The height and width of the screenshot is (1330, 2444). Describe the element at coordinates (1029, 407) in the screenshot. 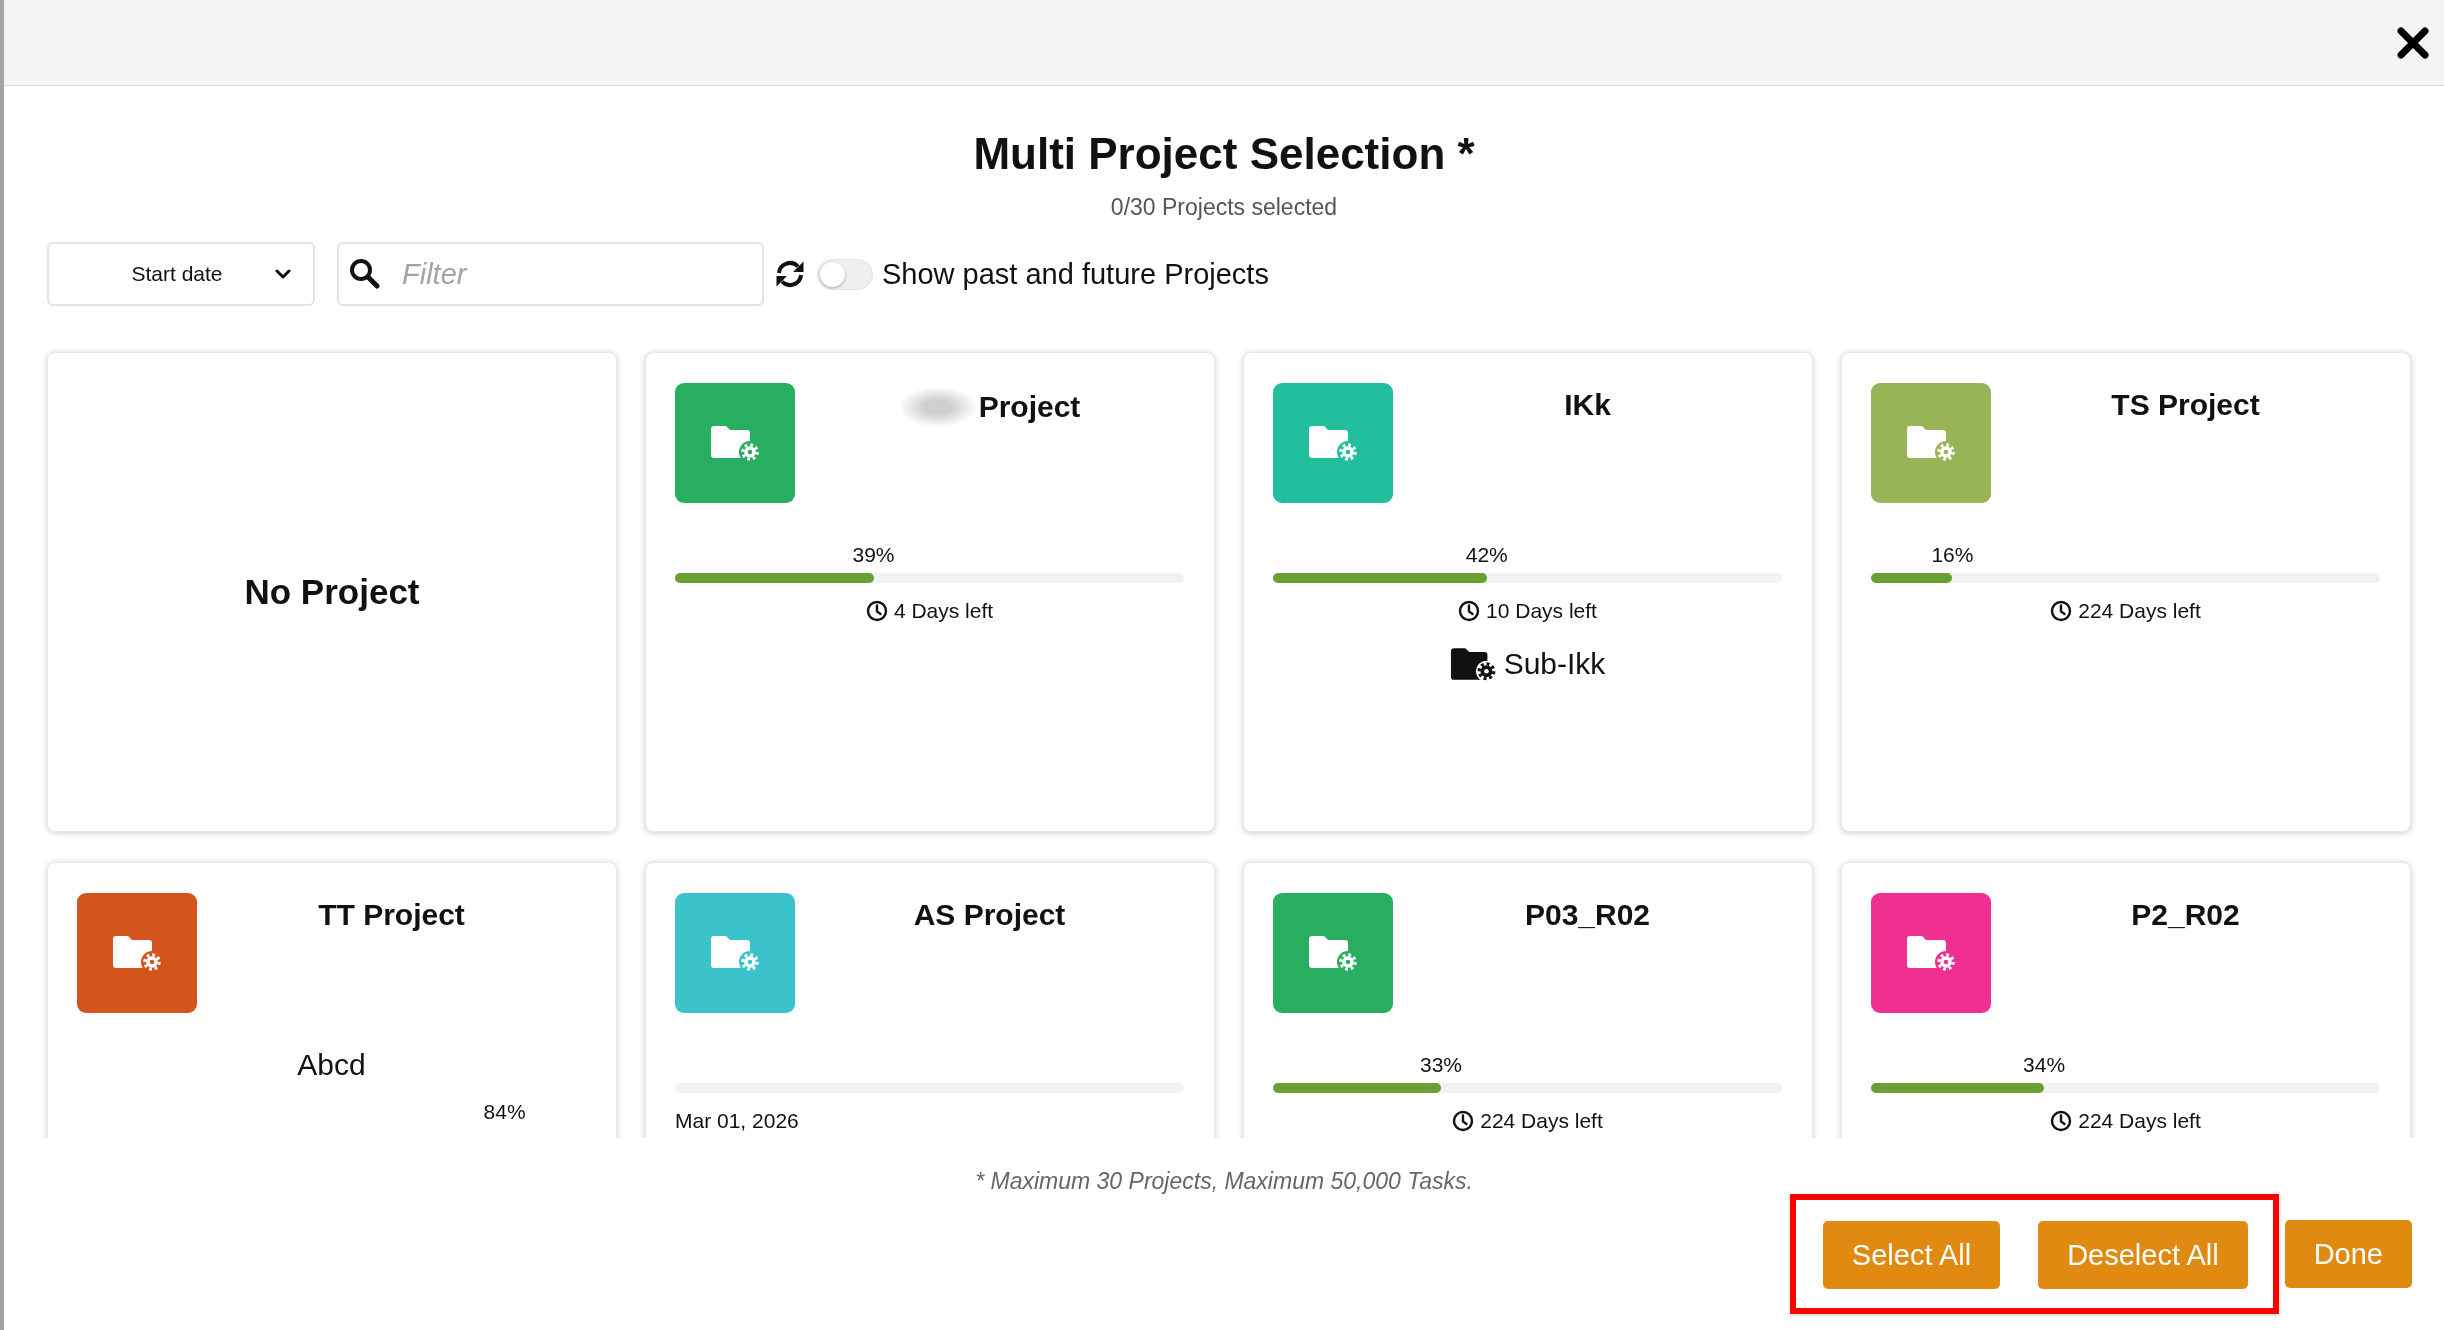

I see `project-name: Project` at that location.